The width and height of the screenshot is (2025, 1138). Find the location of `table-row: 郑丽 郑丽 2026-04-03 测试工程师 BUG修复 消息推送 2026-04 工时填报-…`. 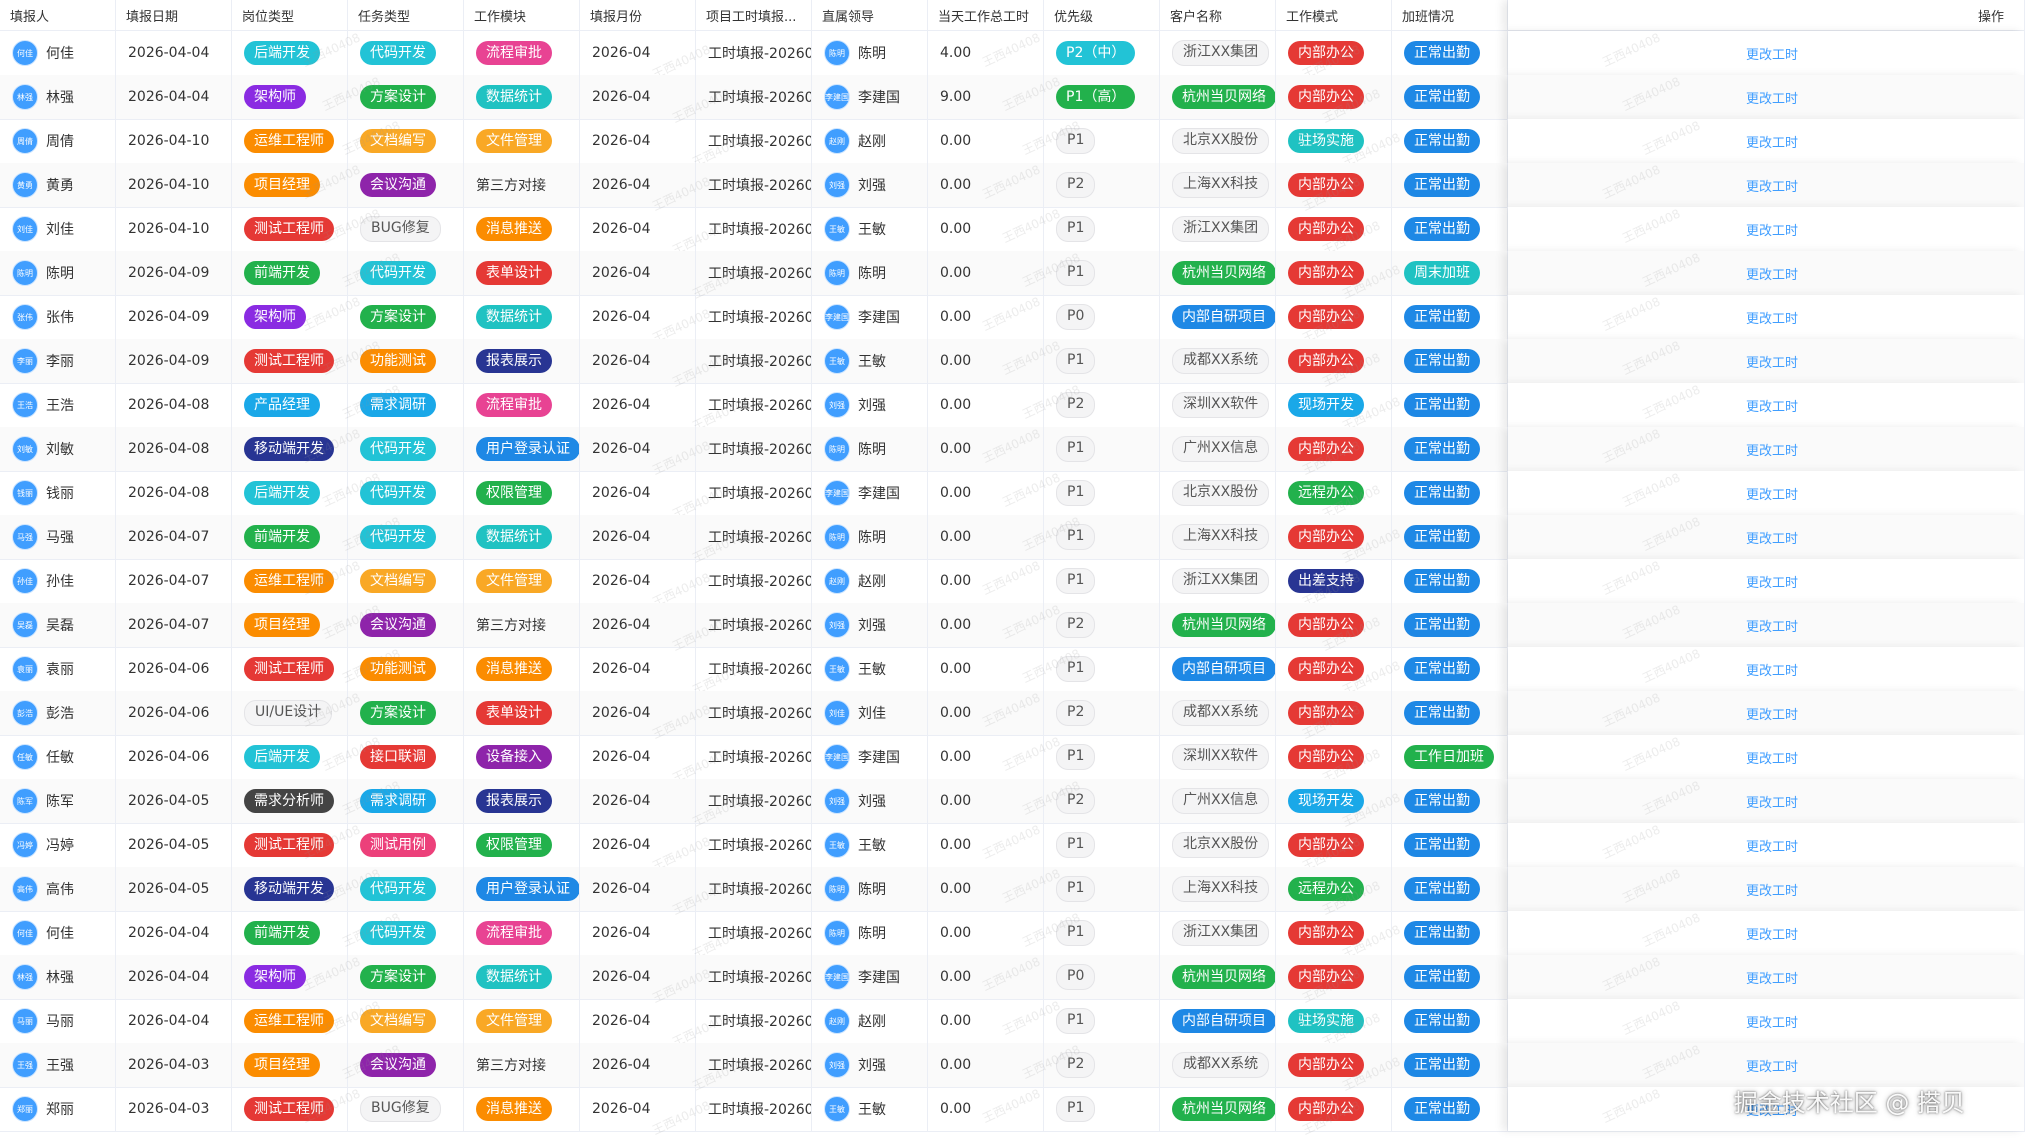

table-row: 郑丽 郑丽 2026-04-03 测试工程师 BUG修复 消息推送 2026-04 工时填报-… is located at coordinates (1012, 1111).